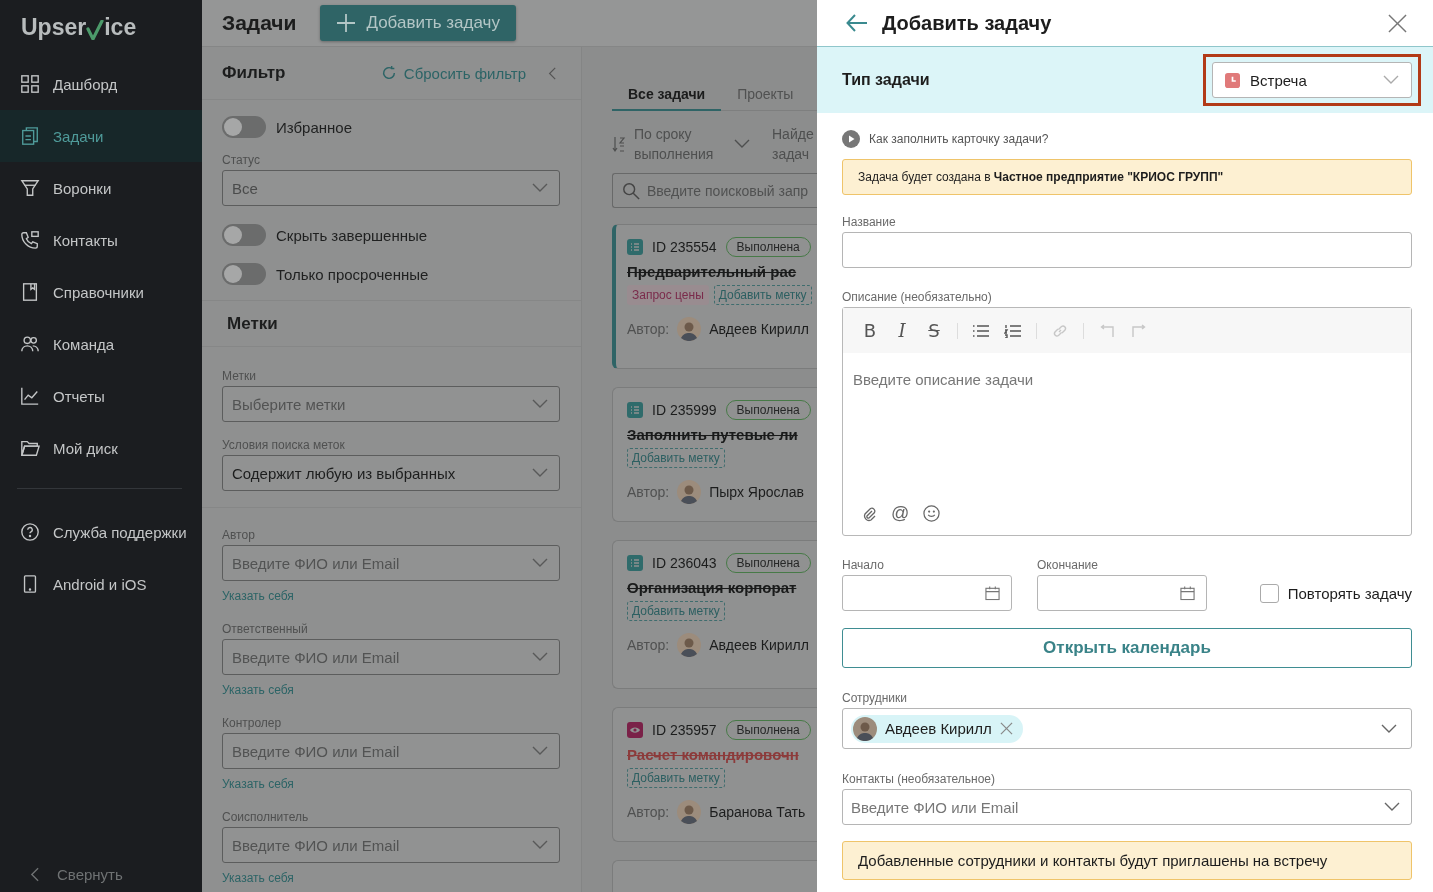 Image resolution: width=1433 pixels, height=892 pixels. I want to click on chevron-left-icon, so click(34, 874).